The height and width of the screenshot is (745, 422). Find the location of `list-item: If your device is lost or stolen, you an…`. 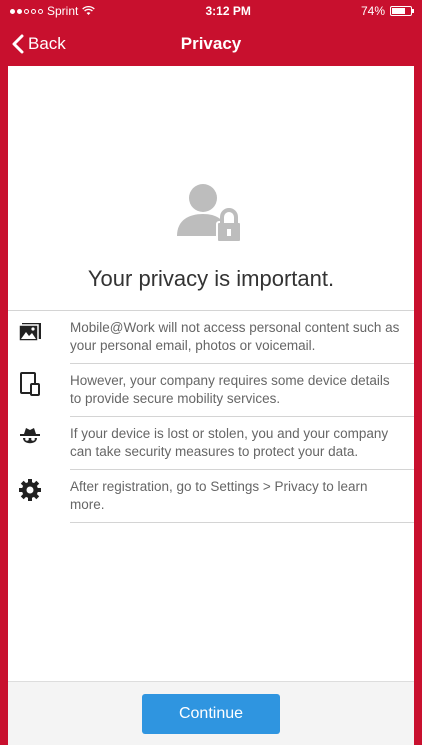

list-item: If your device is lost or stolen, you an… is located at coordinates (217, 443).